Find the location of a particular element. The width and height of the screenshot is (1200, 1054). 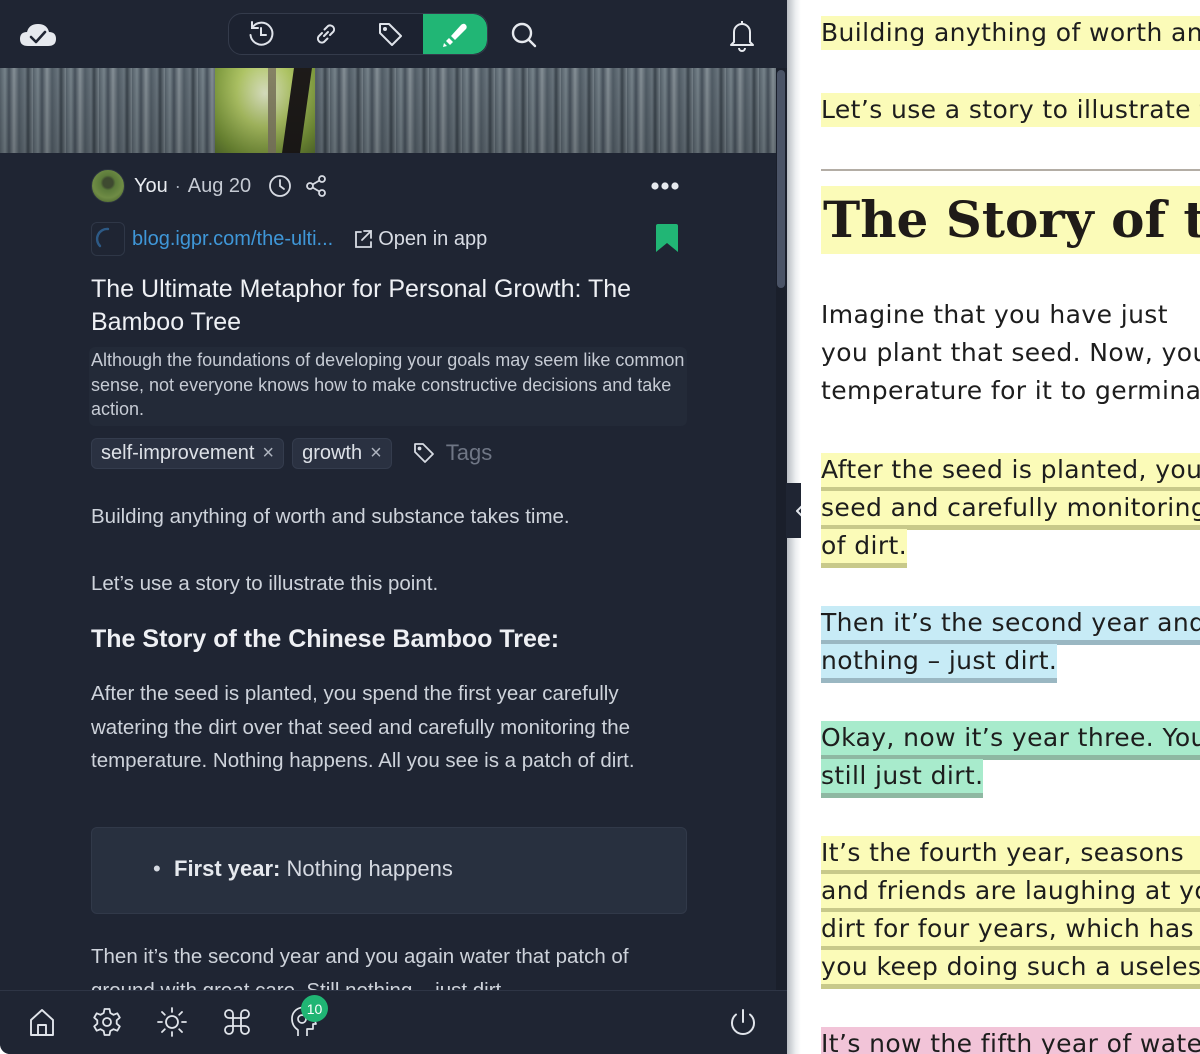

tag-label: growth is located at coordinates (332, 452).